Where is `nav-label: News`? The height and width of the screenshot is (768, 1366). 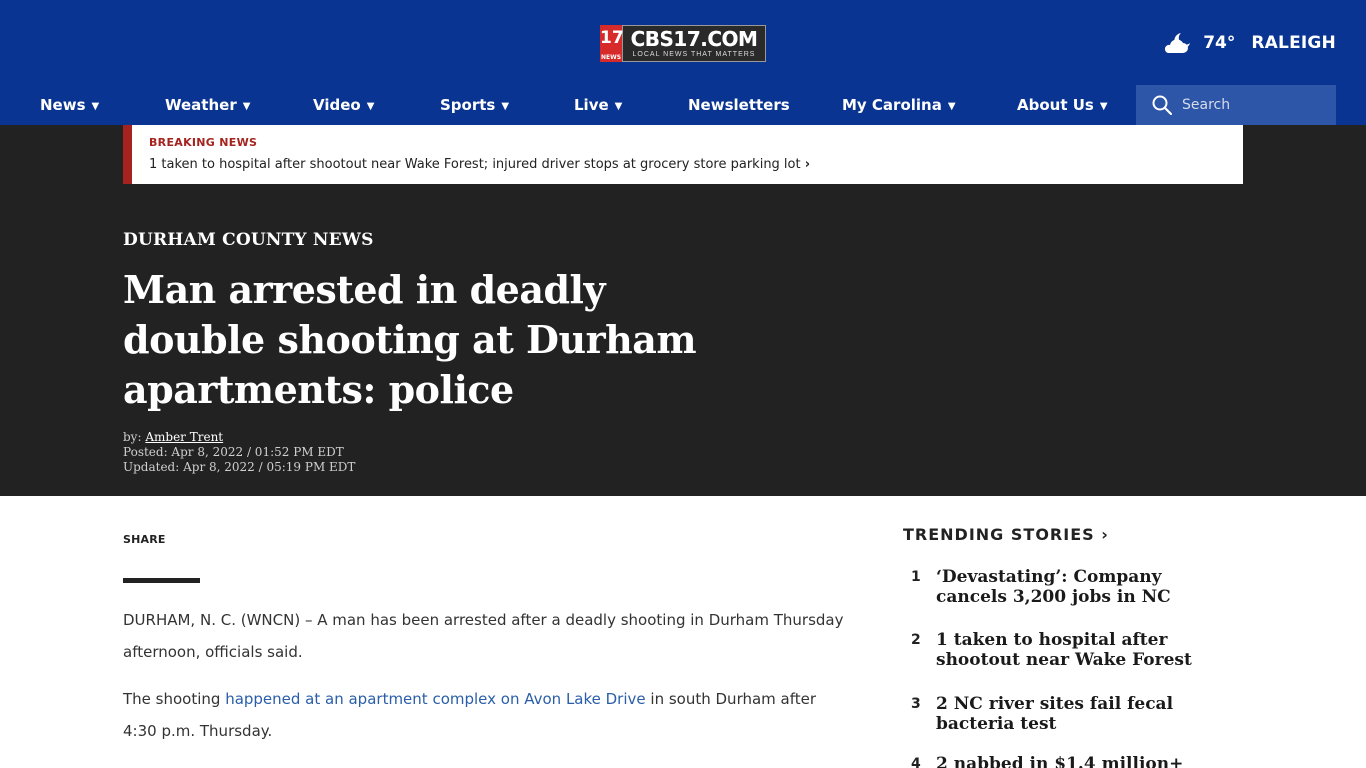 nav-label: News is located at coordinates (63, 105).